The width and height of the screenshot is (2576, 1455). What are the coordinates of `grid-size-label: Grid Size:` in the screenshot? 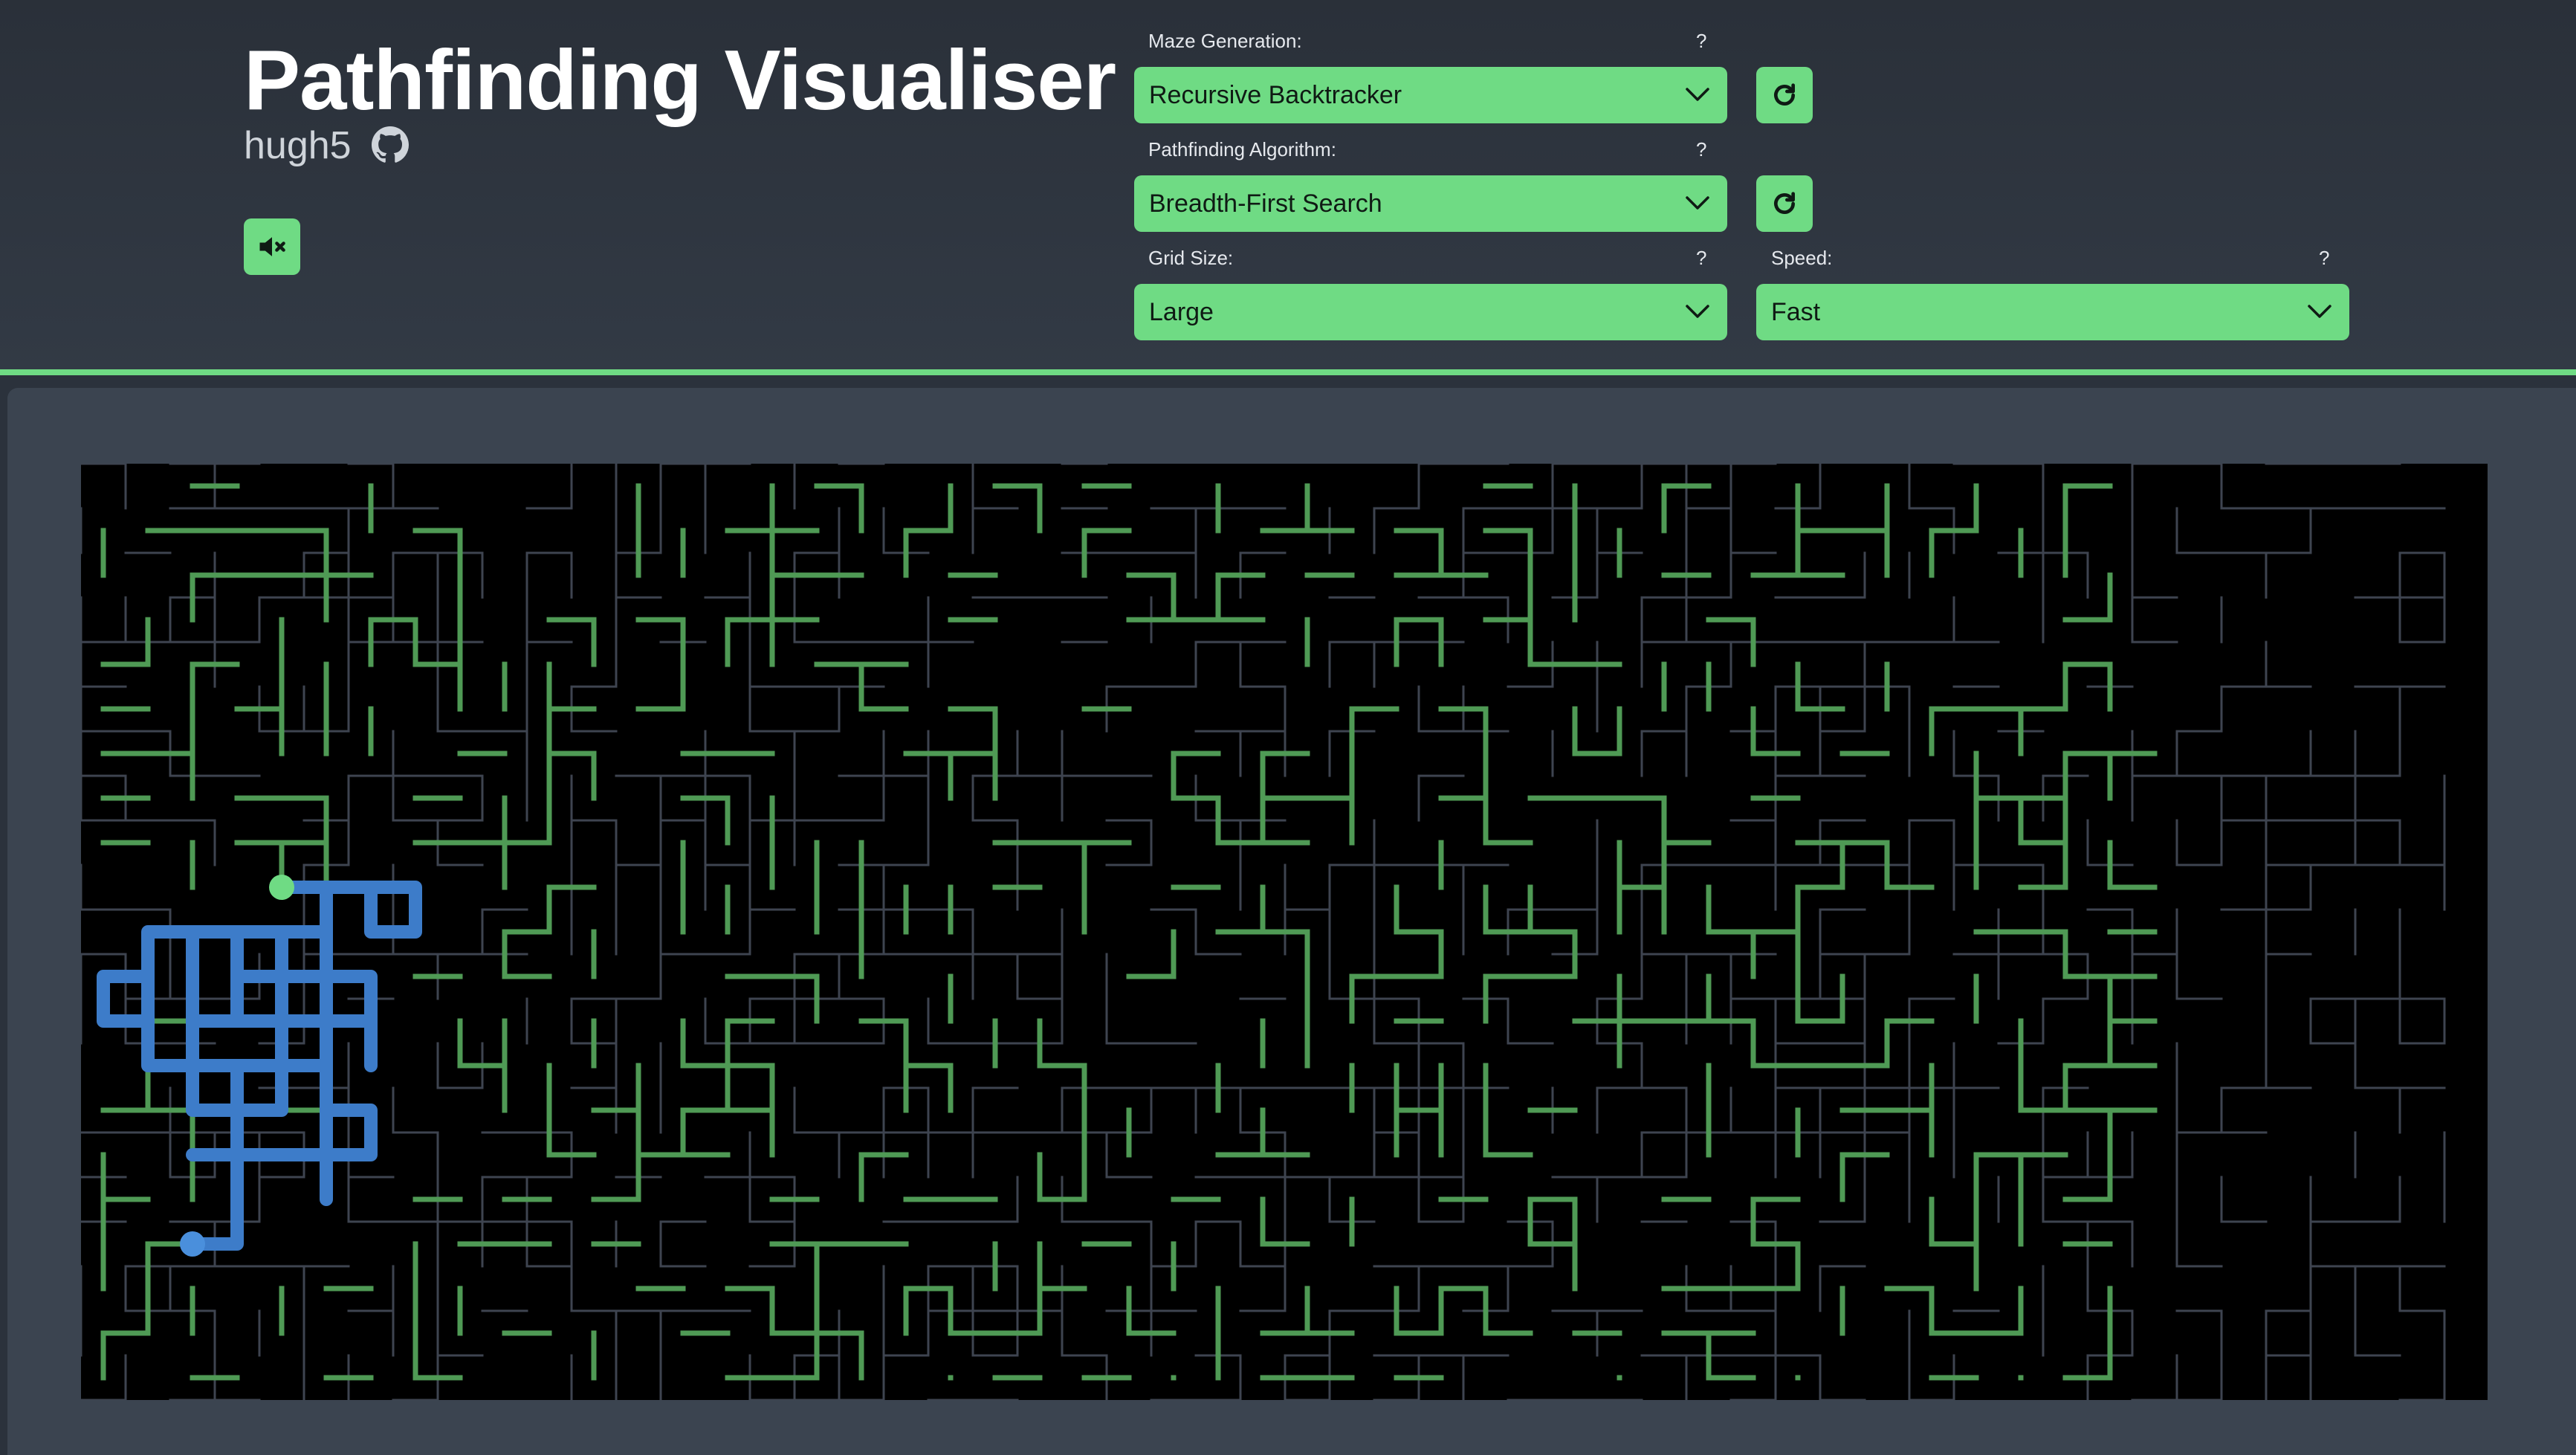 It's located at (1191, 258).